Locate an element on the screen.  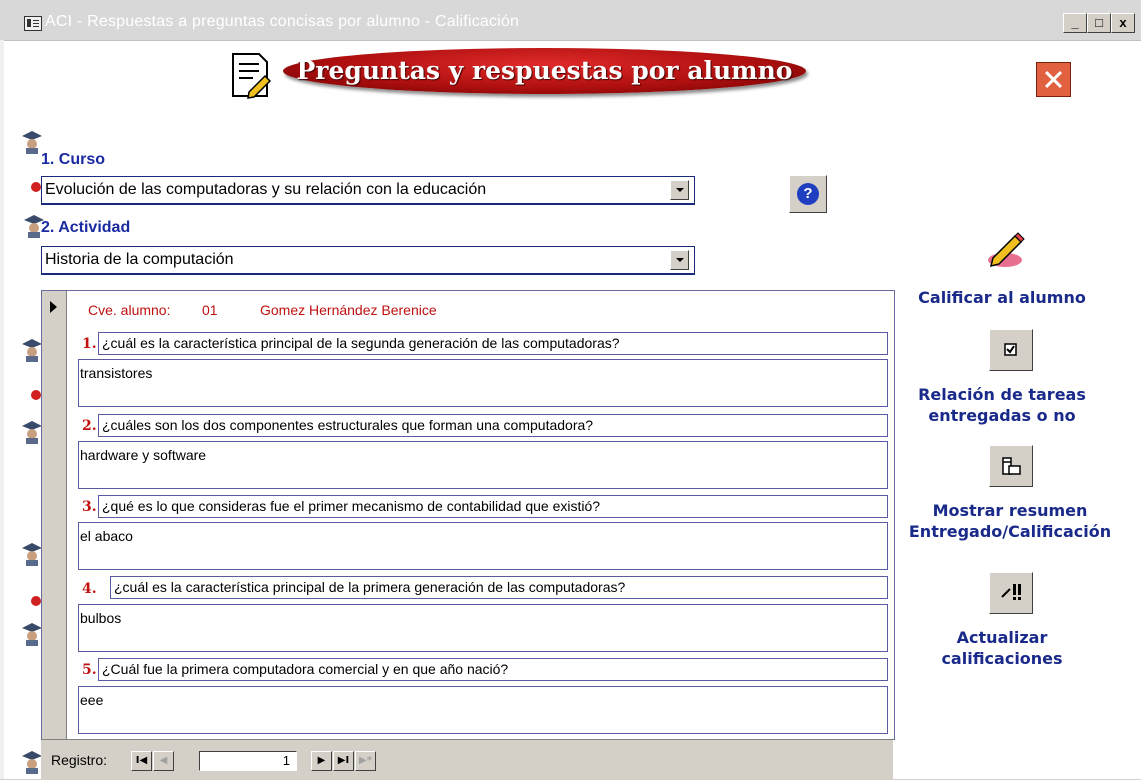
close-icon is located at coordinates (1053, 79).